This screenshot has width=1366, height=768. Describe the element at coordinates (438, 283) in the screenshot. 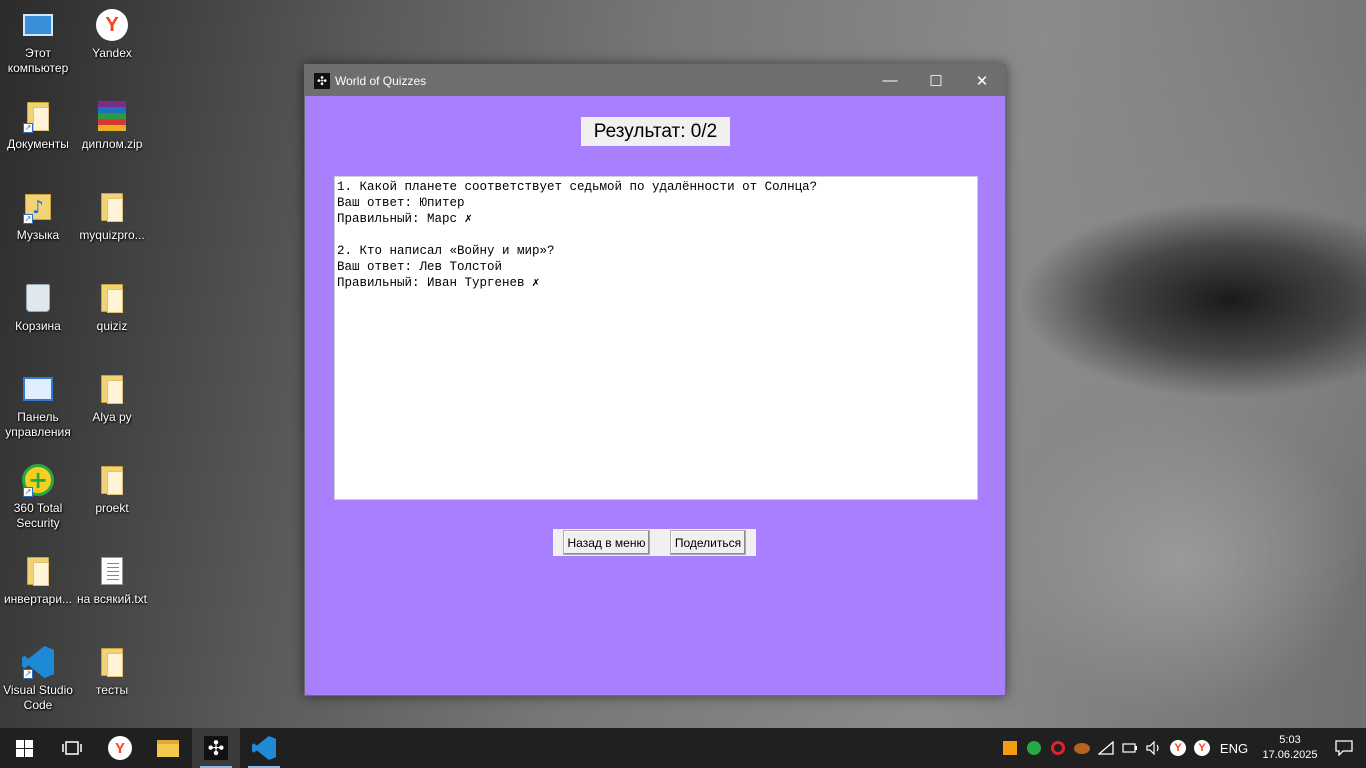

I see `results-line: Правильный: Иван Тургенев ✗` at that location.